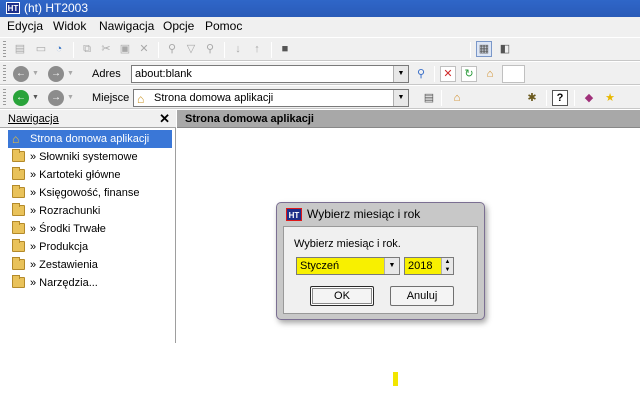  I want to click on split-view-icon: ◧, so click(505, 49).